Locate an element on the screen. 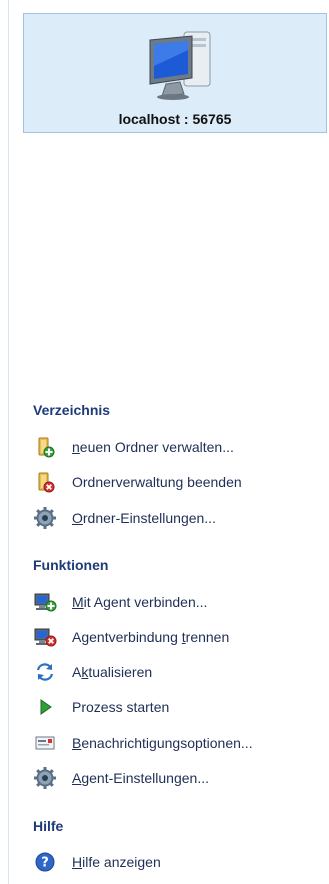 This screenshot has width=329, height=884. host-card: localhost : 56765 is located at coordinates (175, 73).